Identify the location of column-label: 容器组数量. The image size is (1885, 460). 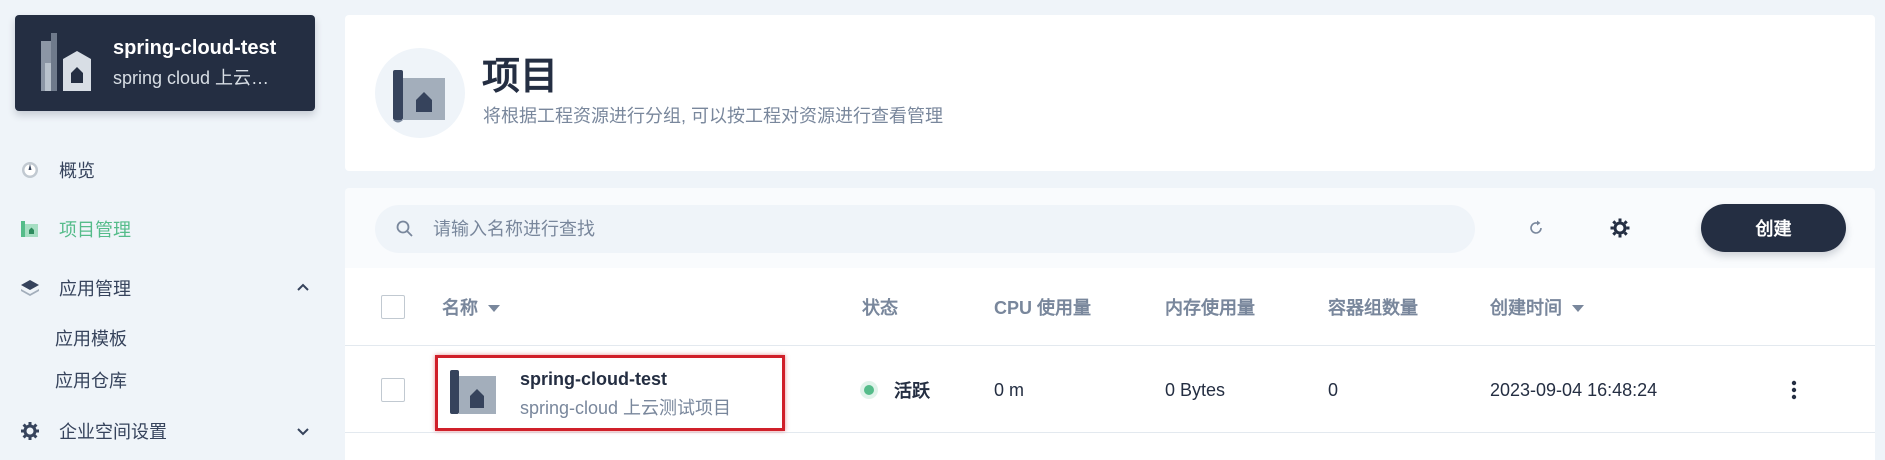
(1373, 308).